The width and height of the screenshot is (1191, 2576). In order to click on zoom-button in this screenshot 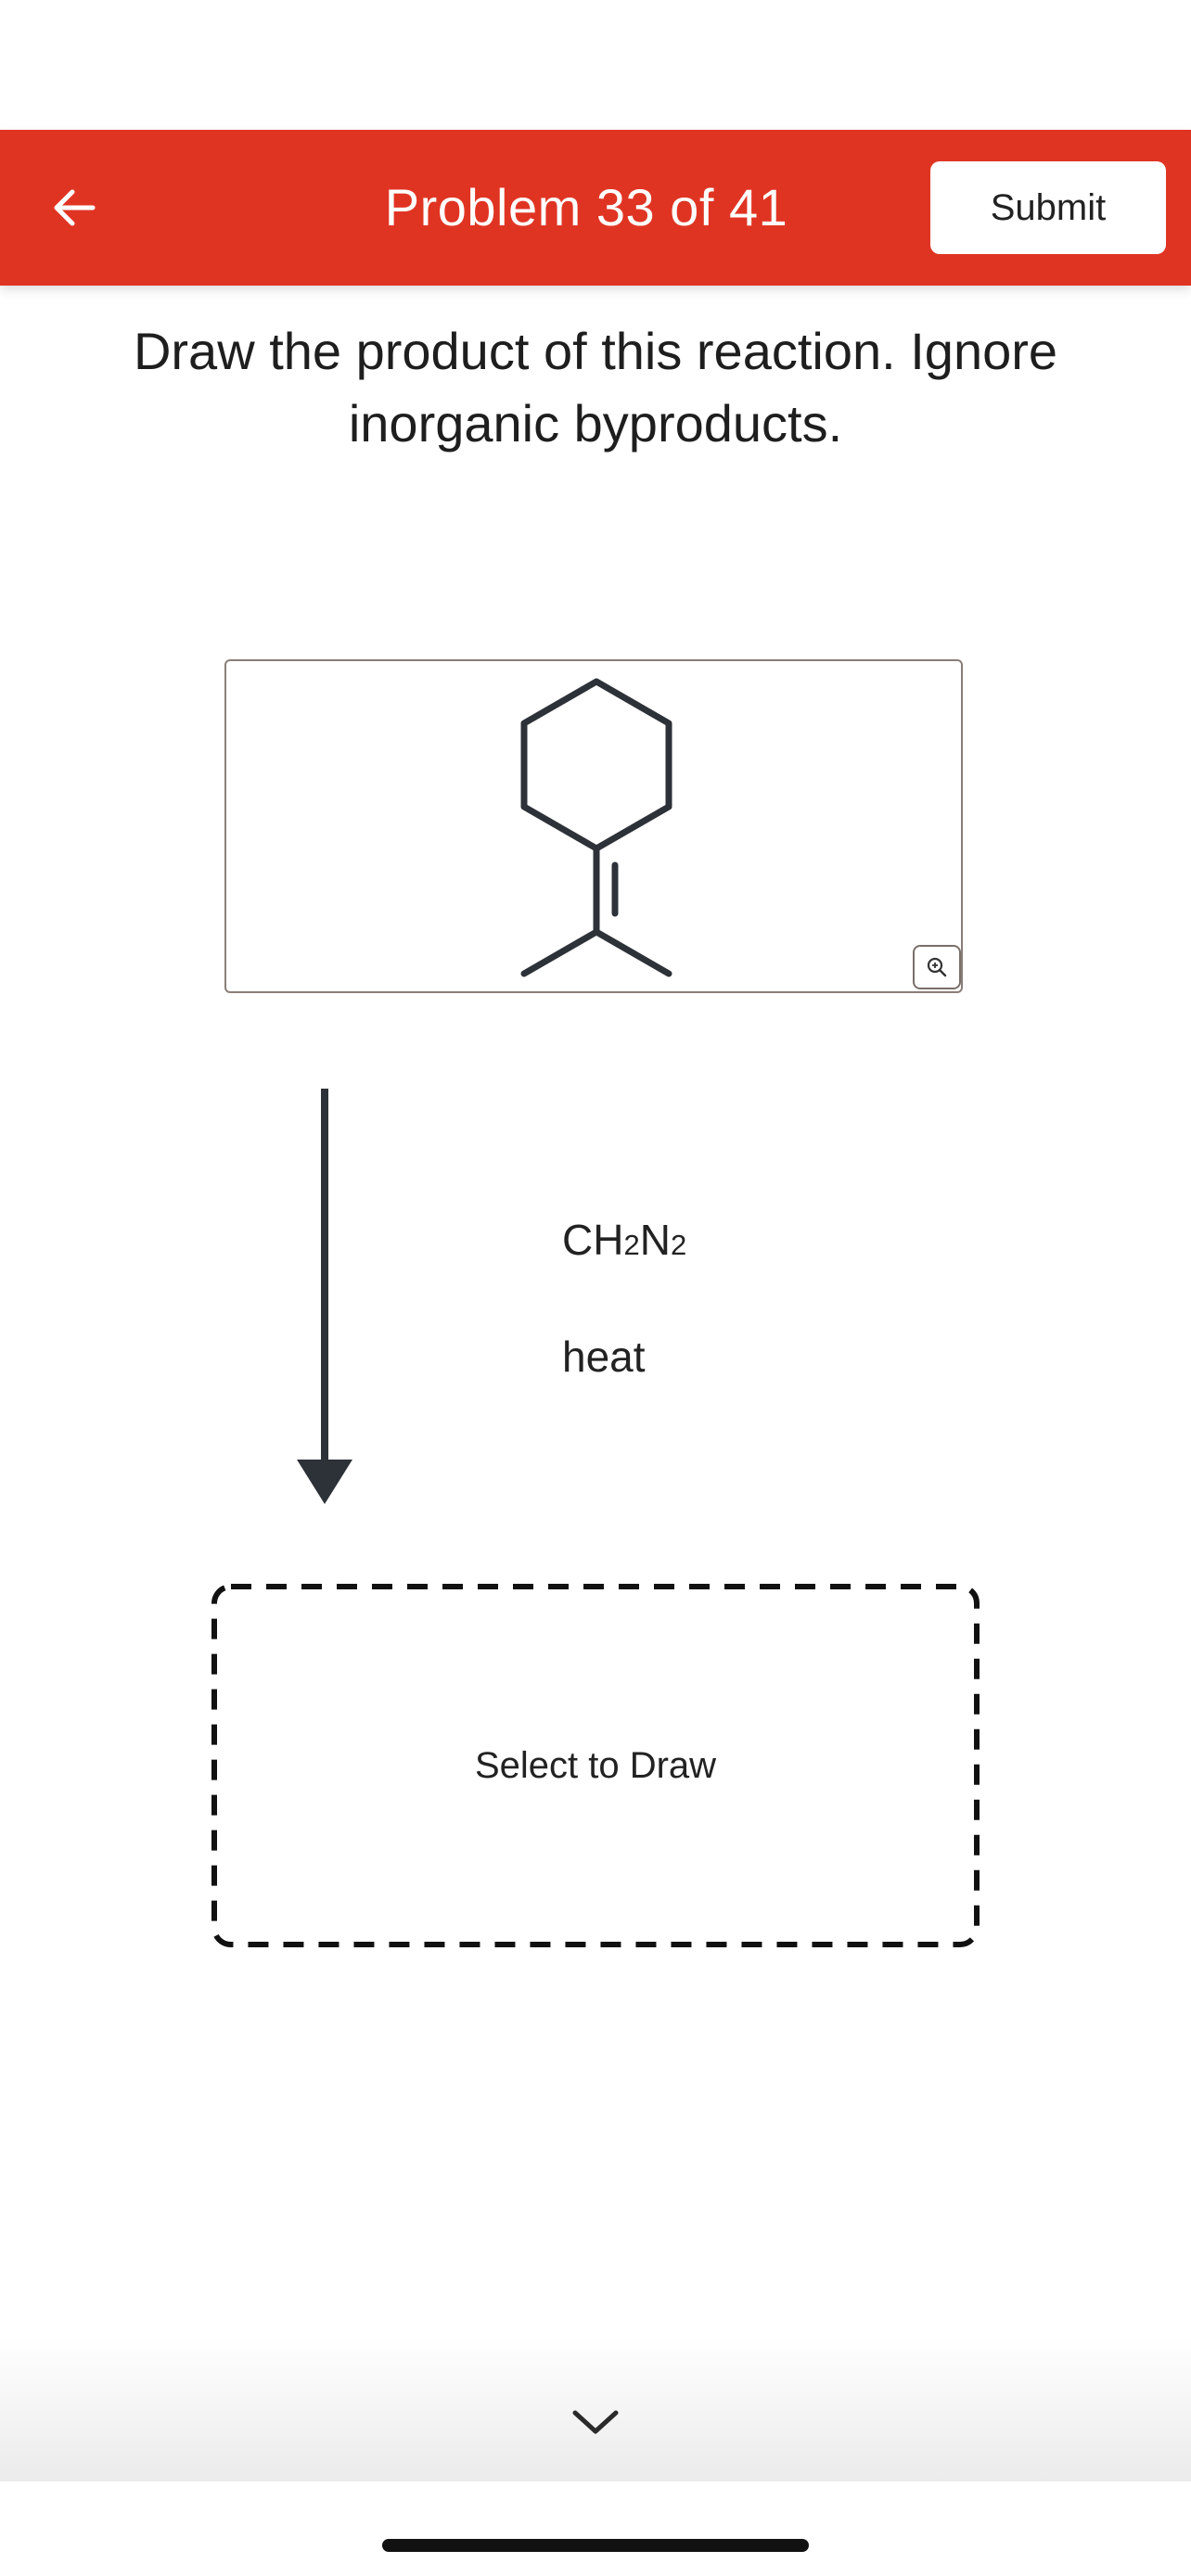, I will do `click(937, 967)`.